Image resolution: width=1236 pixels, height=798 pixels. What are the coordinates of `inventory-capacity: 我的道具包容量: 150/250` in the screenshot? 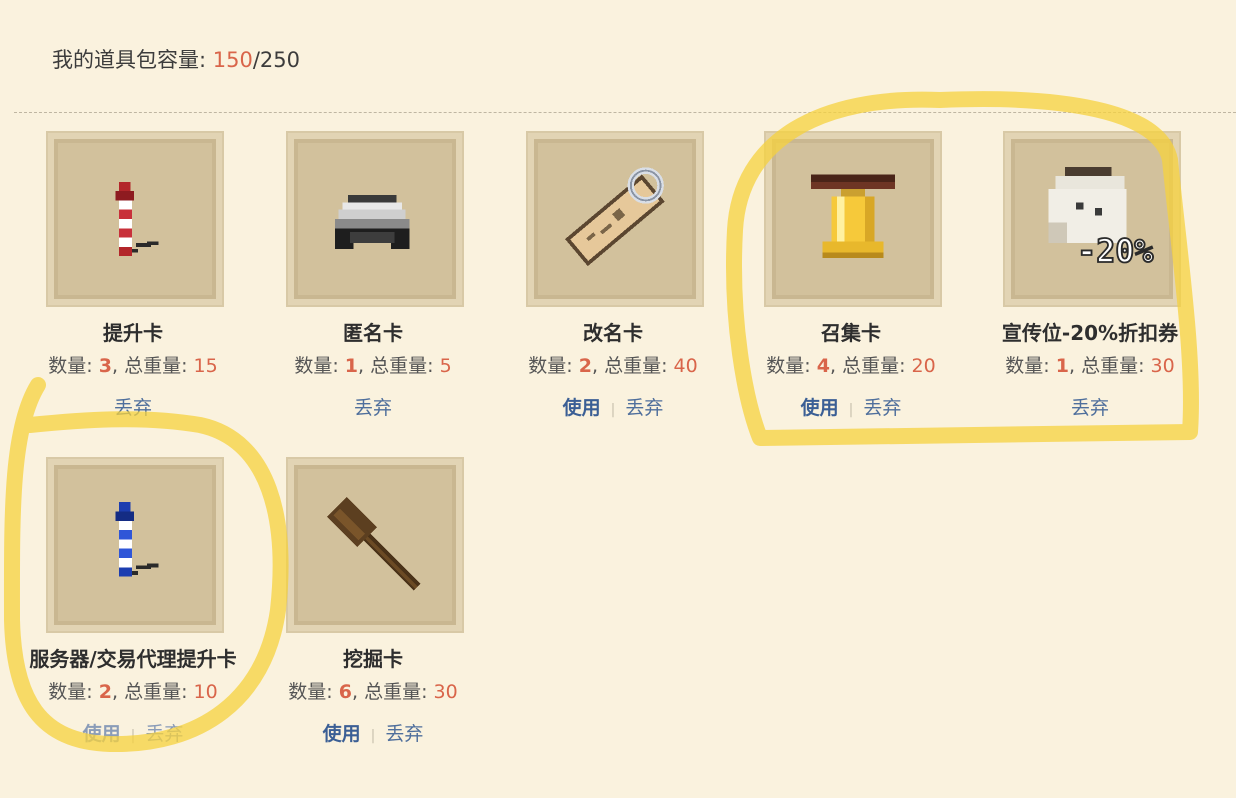 It's located at (176, 59).